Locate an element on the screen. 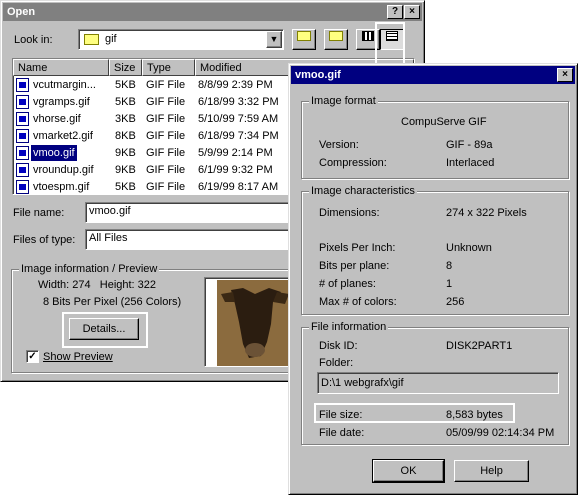 The width and height of the screenshot is (578, 497). disk-id-label: Disk ID: is located at coordinates (338, 346).